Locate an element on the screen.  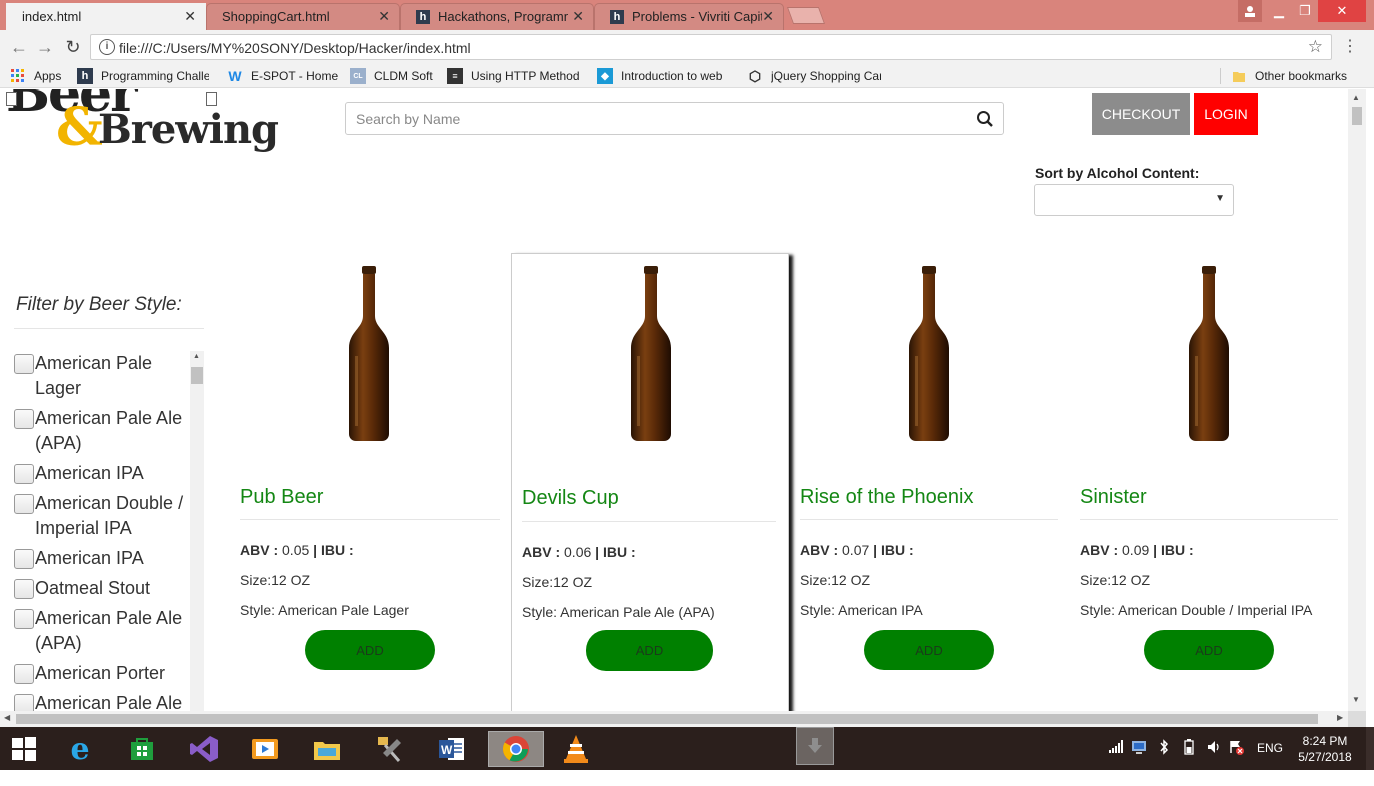
product-name: Devils Cup is located at coordinates (570, 498).